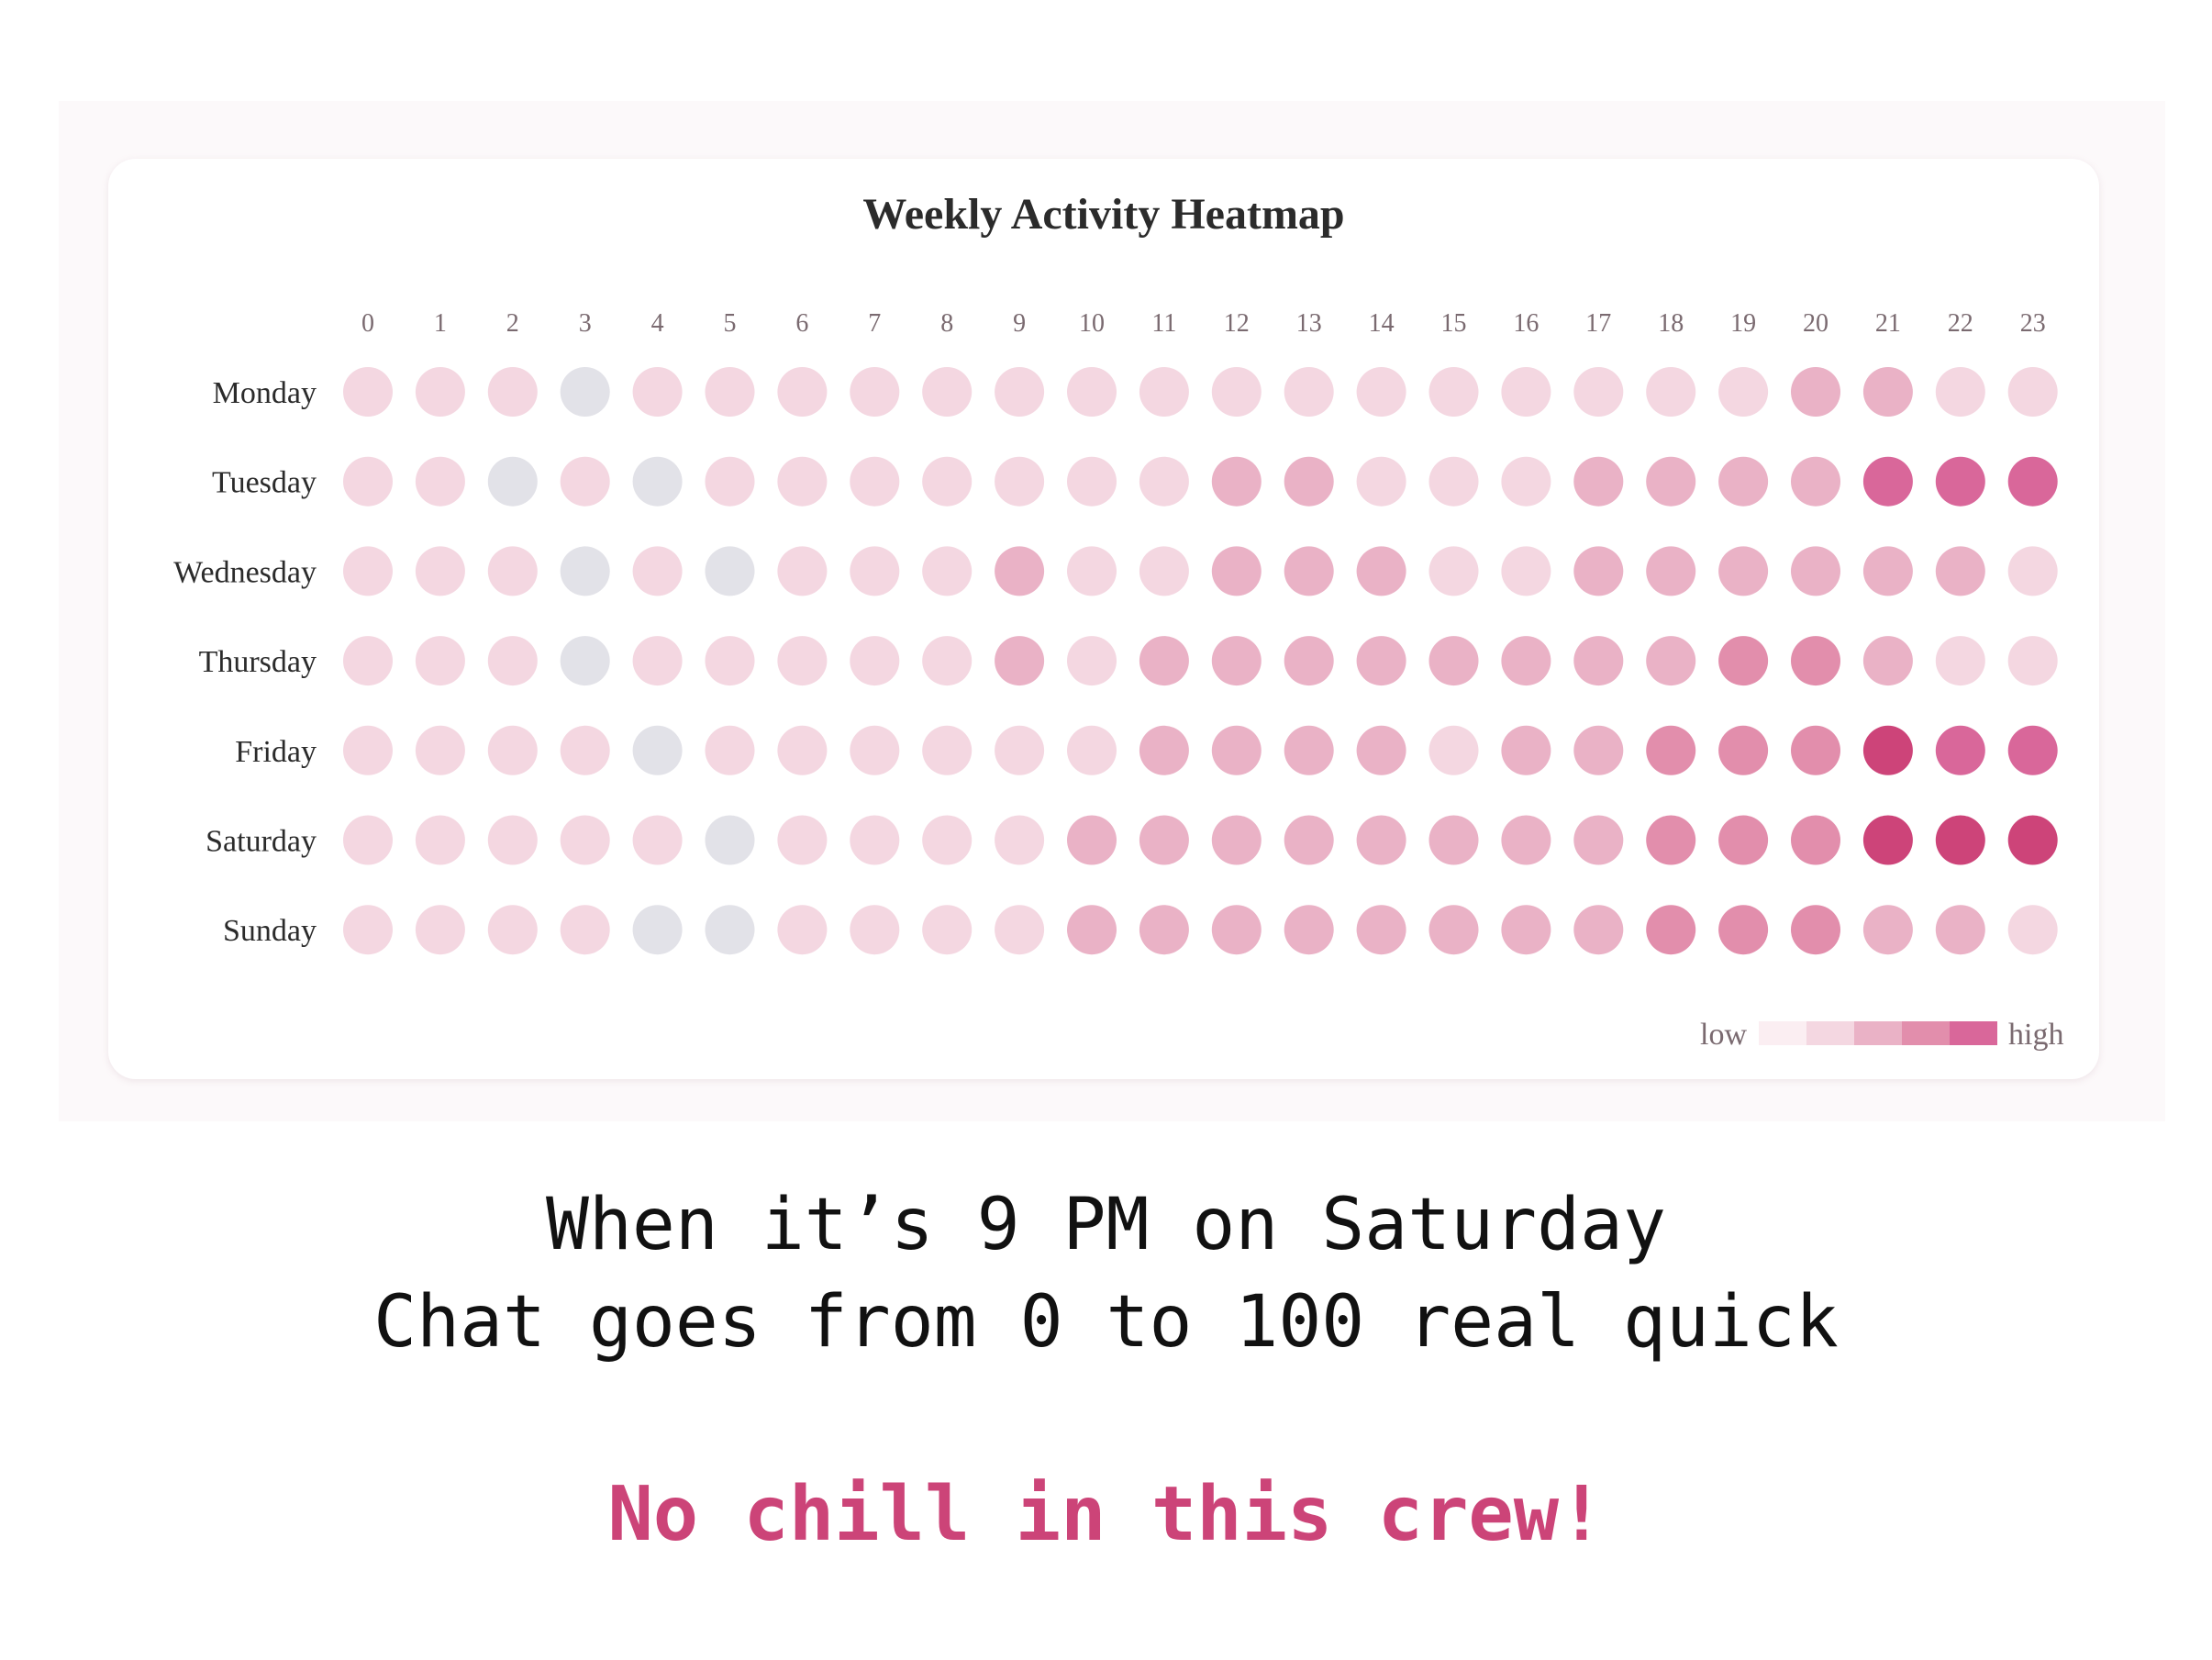  Describe the element at coordinates (2033, 324) in the screenshot. I see `hour-label-23: 23` at that location.